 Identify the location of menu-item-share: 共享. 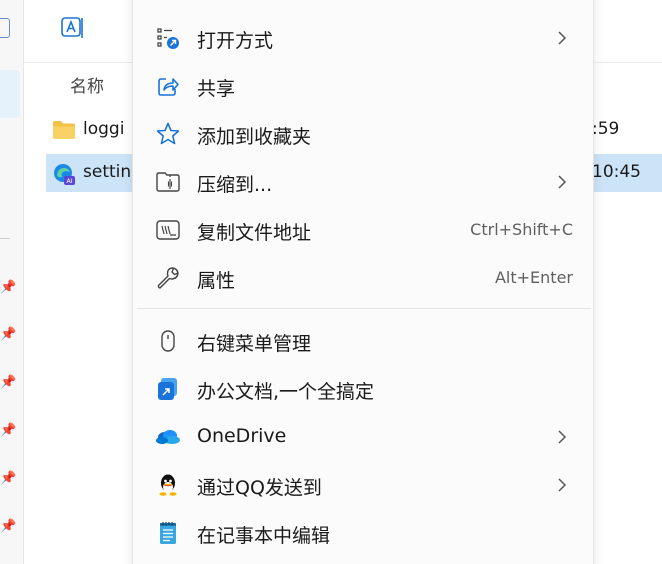
(364, 85).